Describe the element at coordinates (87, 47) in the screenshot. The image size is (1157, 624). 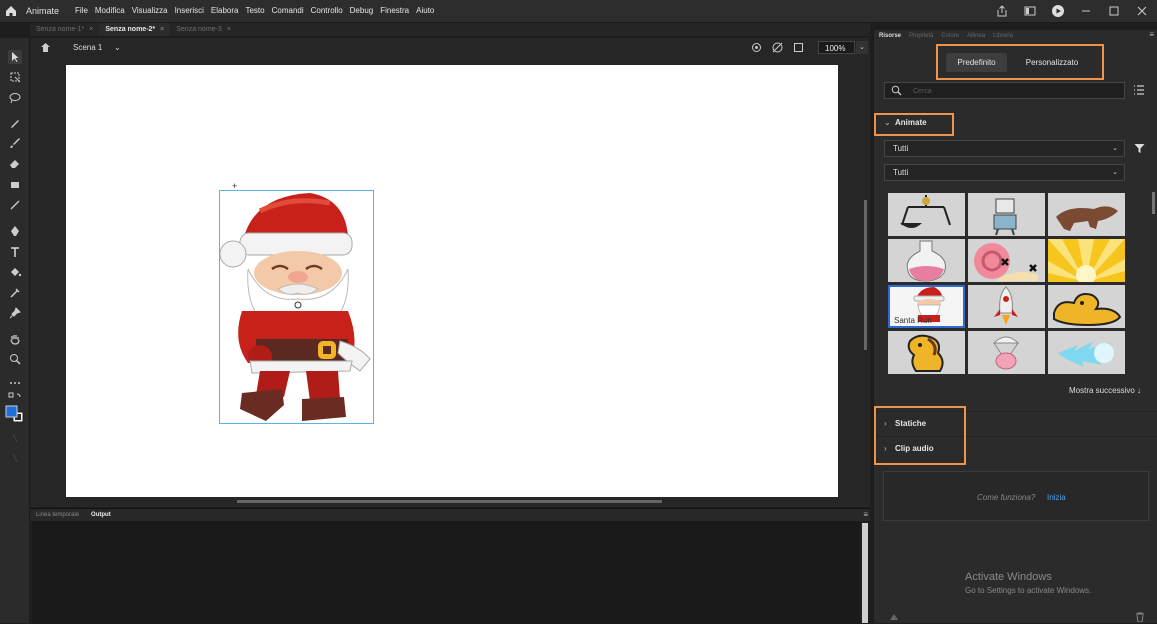
I see `scene-name: Scena 1` at that location.